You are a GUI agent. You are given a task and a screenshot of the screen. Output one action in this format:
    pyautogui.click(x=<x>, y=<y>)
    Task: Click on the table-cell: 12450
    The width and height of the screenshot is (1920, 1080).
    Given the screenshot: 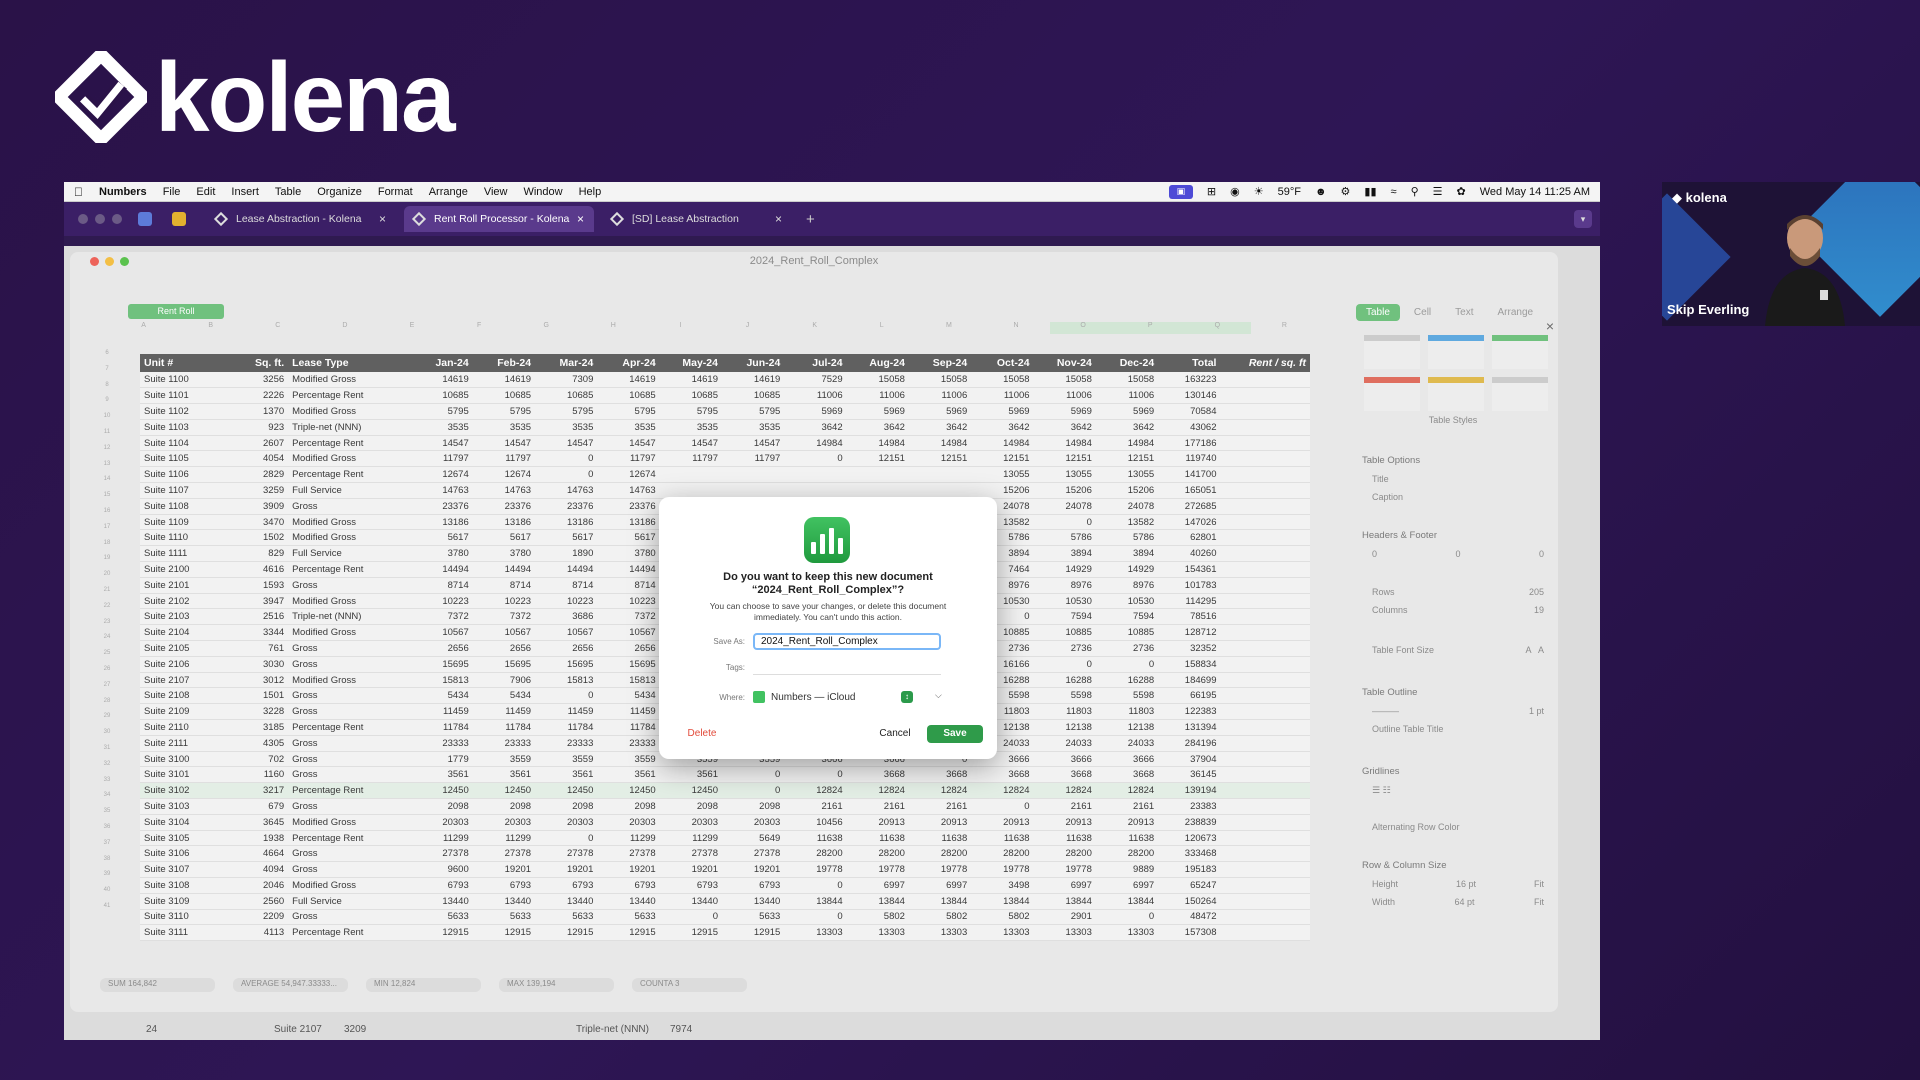 What is the action you would take?
    pyautogui.click(x=441, y=791)
    